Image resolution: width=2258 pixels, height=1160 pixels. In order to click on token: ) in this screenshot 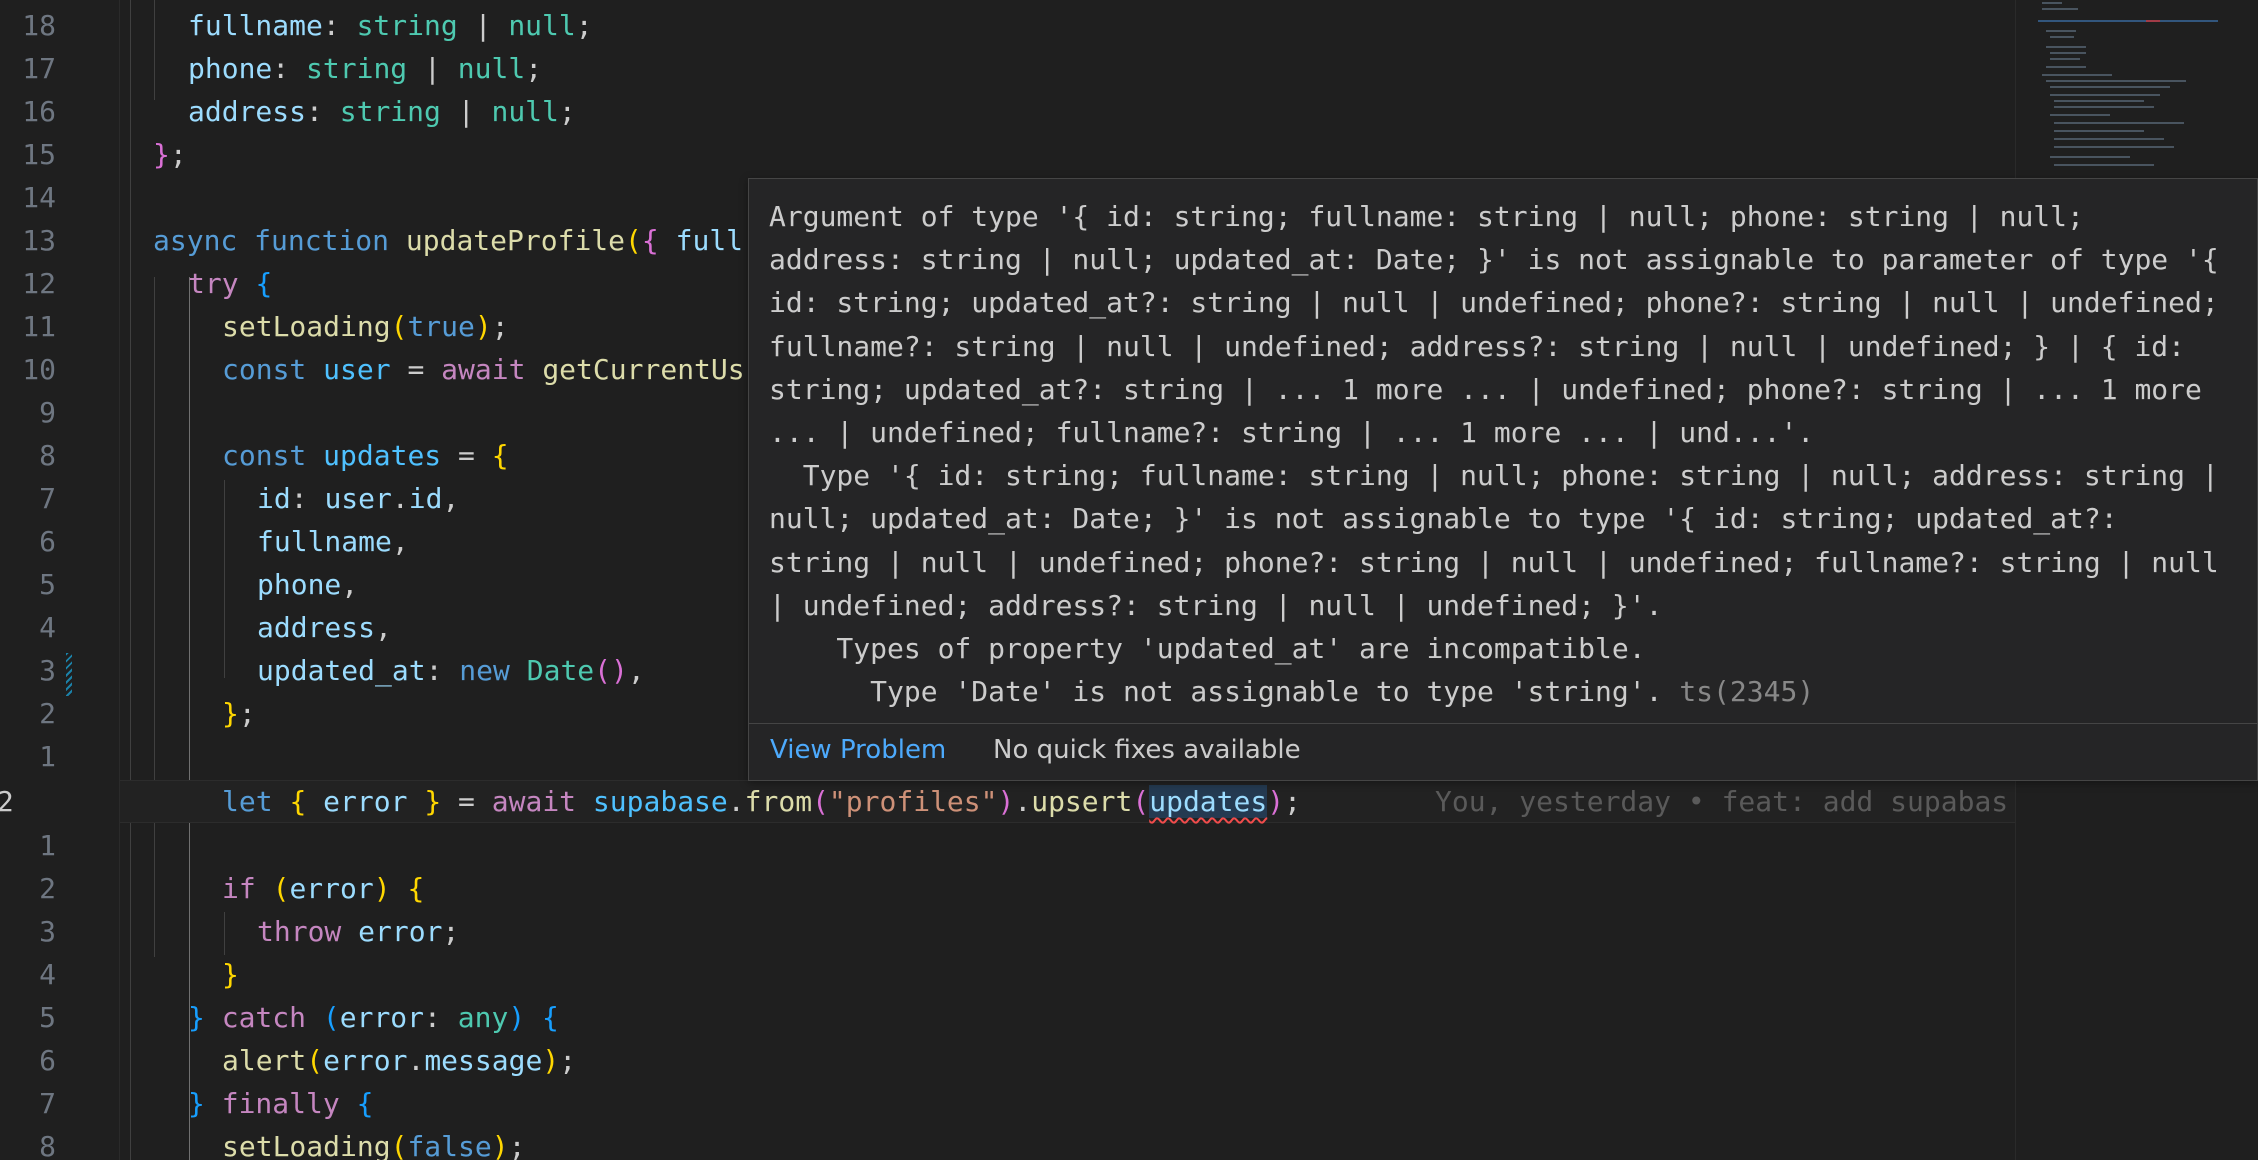, I will do `click(483, 326)`.